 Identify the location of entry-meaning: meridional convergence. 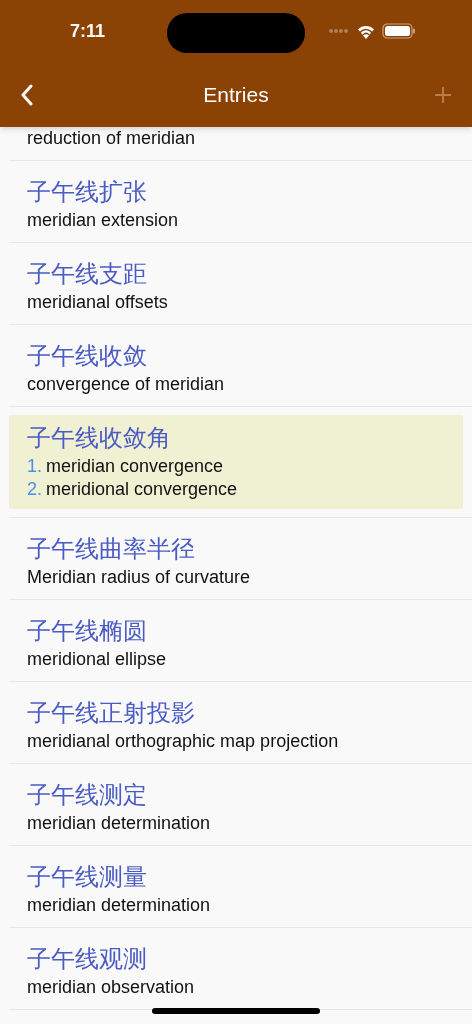
(142, 489).